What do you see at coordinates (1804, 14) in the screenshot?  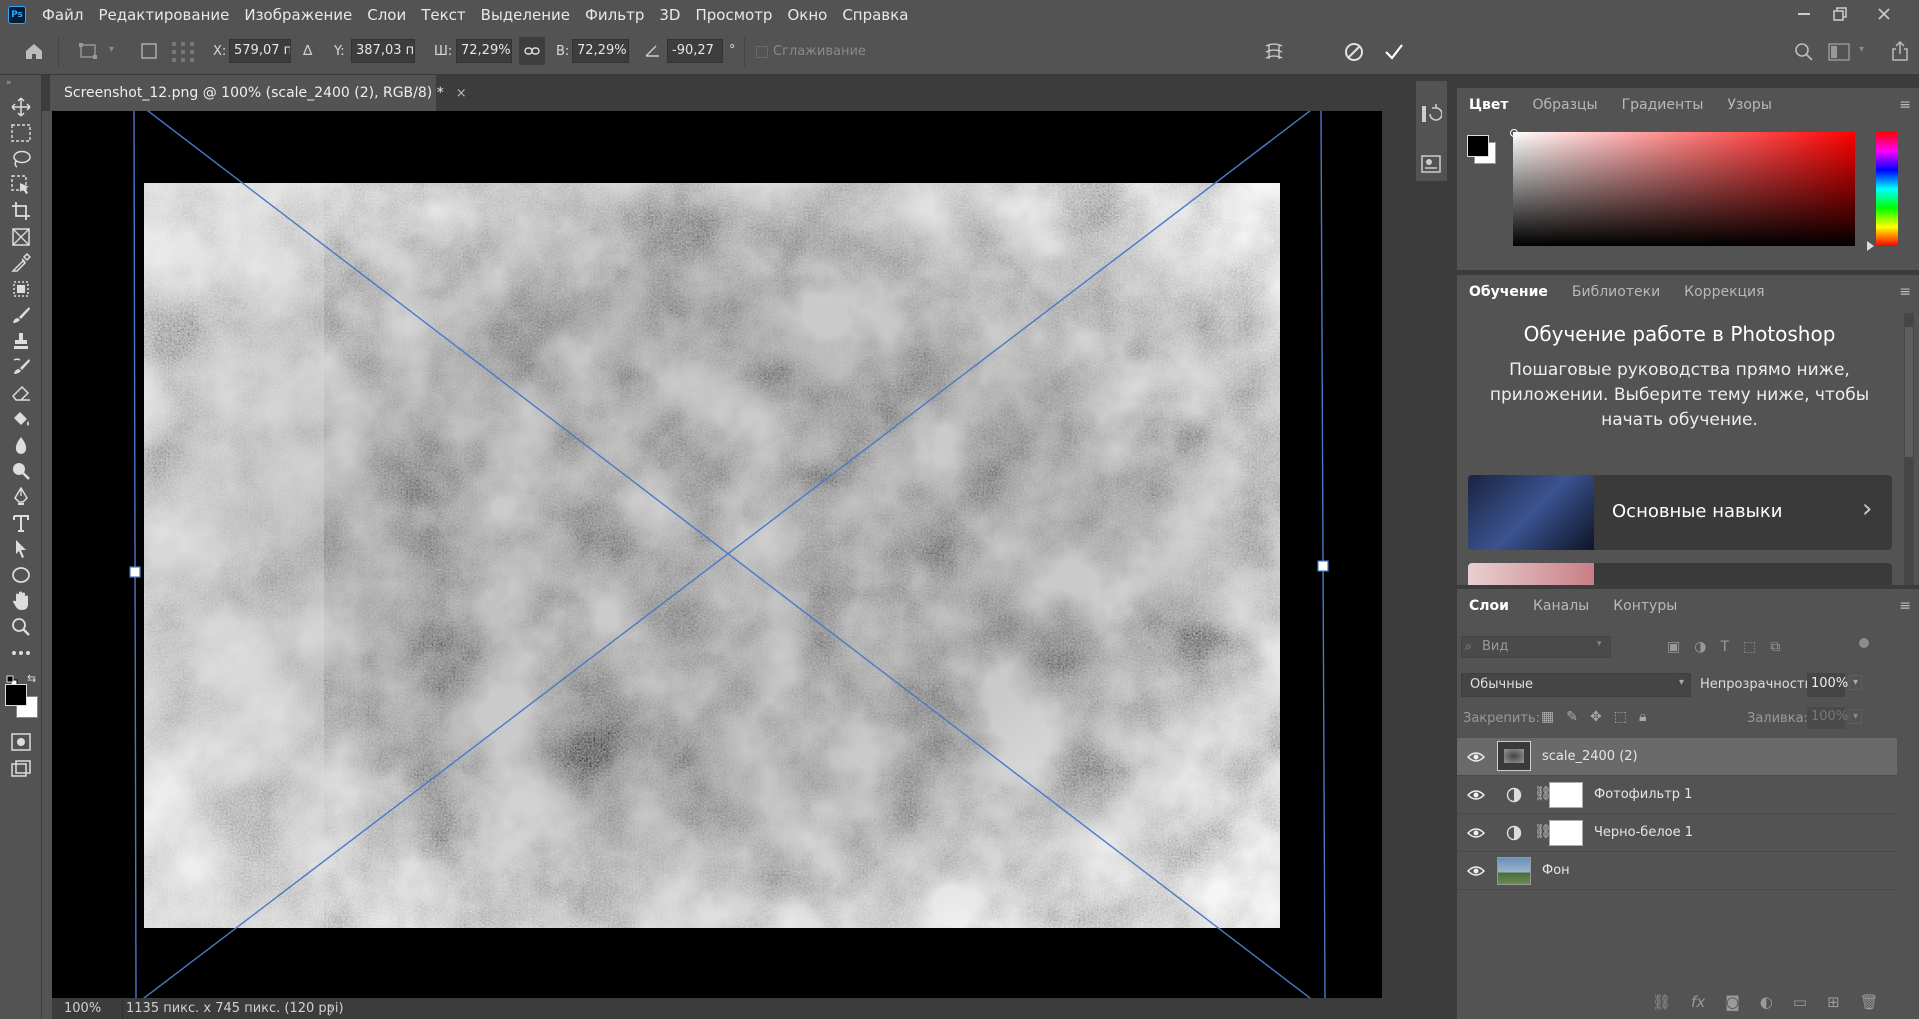 I see `minimize-button` at bounding box center [1804, 14].